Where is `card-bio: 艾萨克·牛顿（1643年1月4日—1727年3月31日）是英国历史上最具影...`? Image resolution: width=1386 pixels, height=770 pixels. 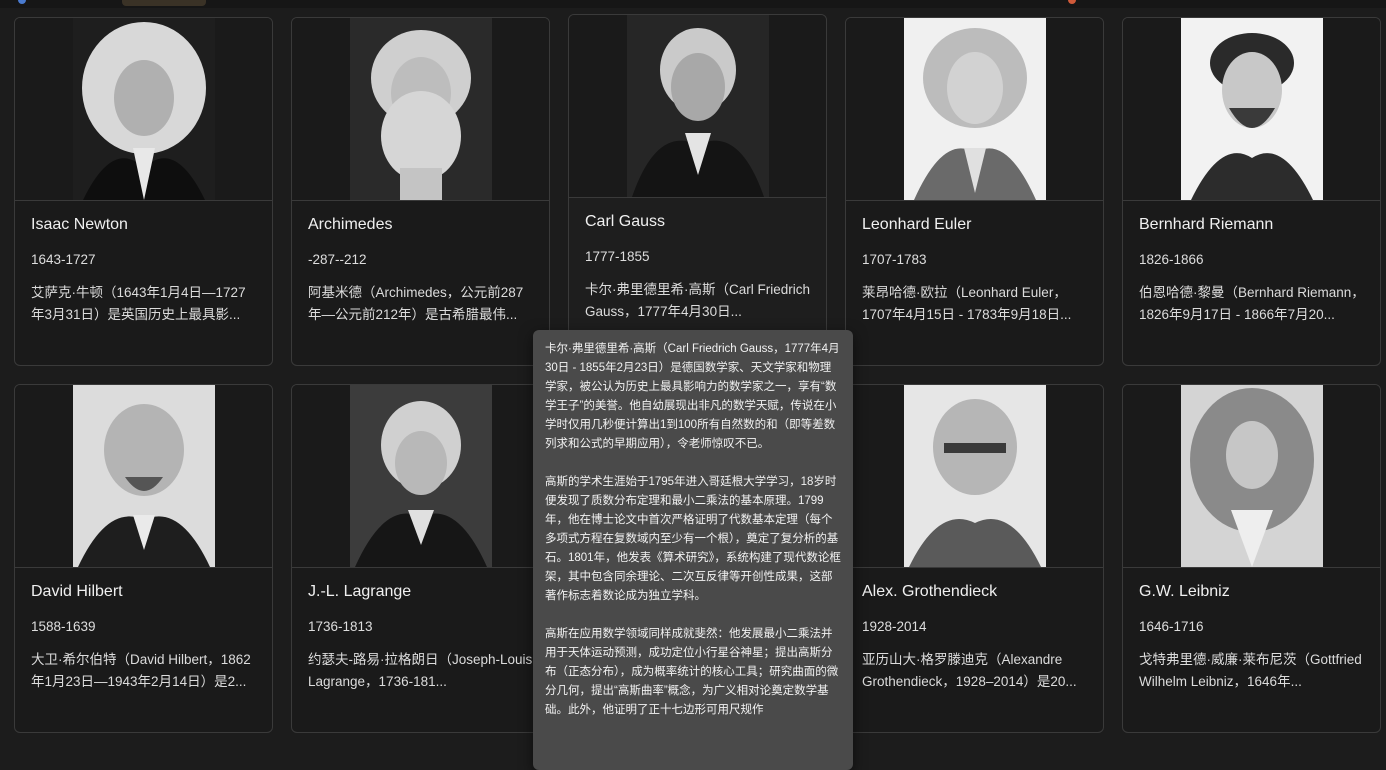 card-bio: 艾萨克·牛顿（1643年1月4日—1727年3月31日）是英国历史上最具影... is located at coordinates (138, 303).